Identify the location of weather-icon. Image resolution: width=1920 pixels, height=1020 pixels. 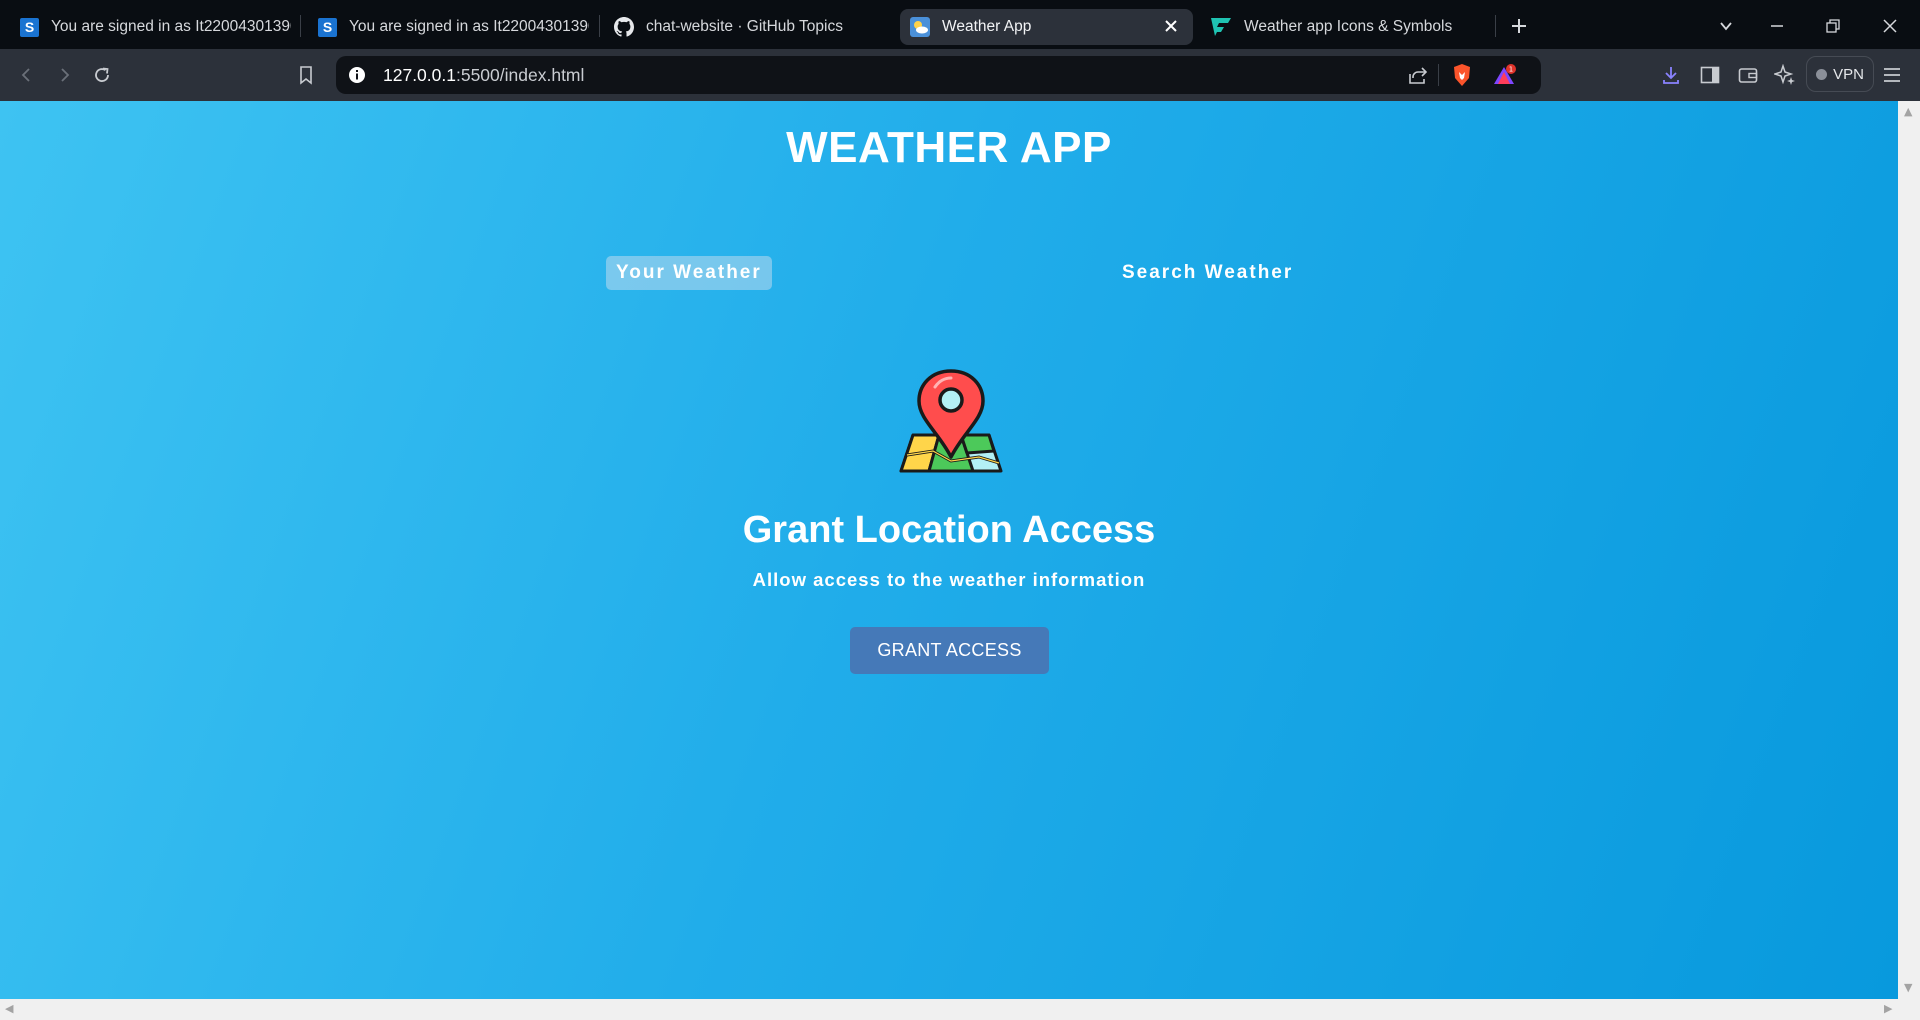
(920, 27).